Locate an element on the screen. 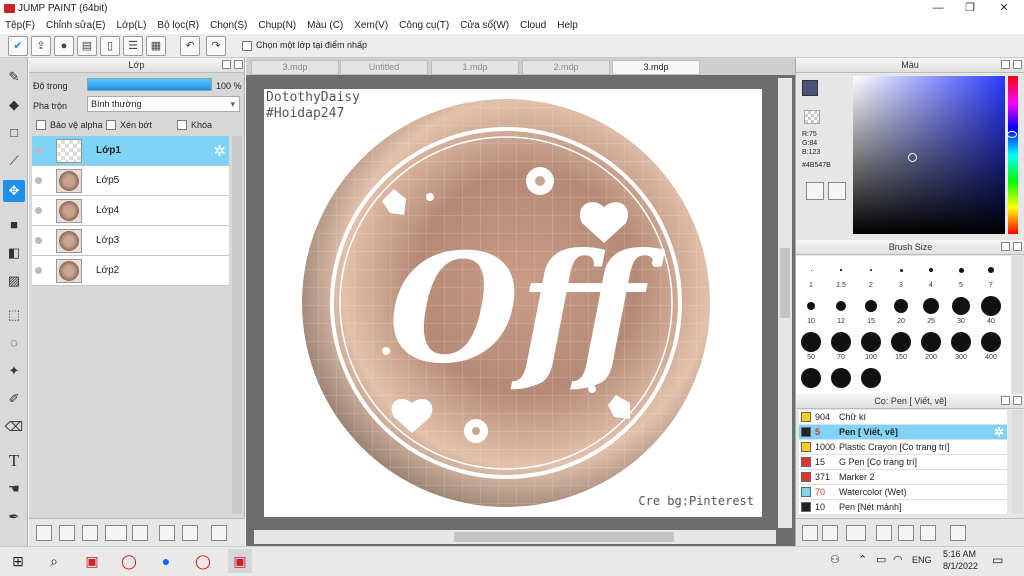 The image size is (1024, 576). layer-row: Lớp5 is located at coordinates (130, 181).